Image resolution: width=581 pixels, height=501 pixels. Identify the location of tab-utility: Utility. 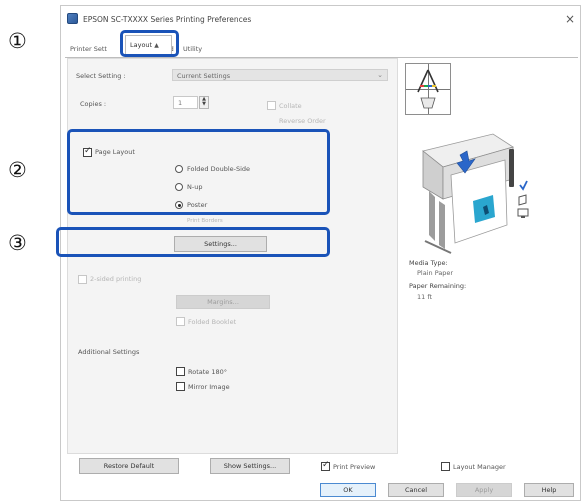
(192, 50).